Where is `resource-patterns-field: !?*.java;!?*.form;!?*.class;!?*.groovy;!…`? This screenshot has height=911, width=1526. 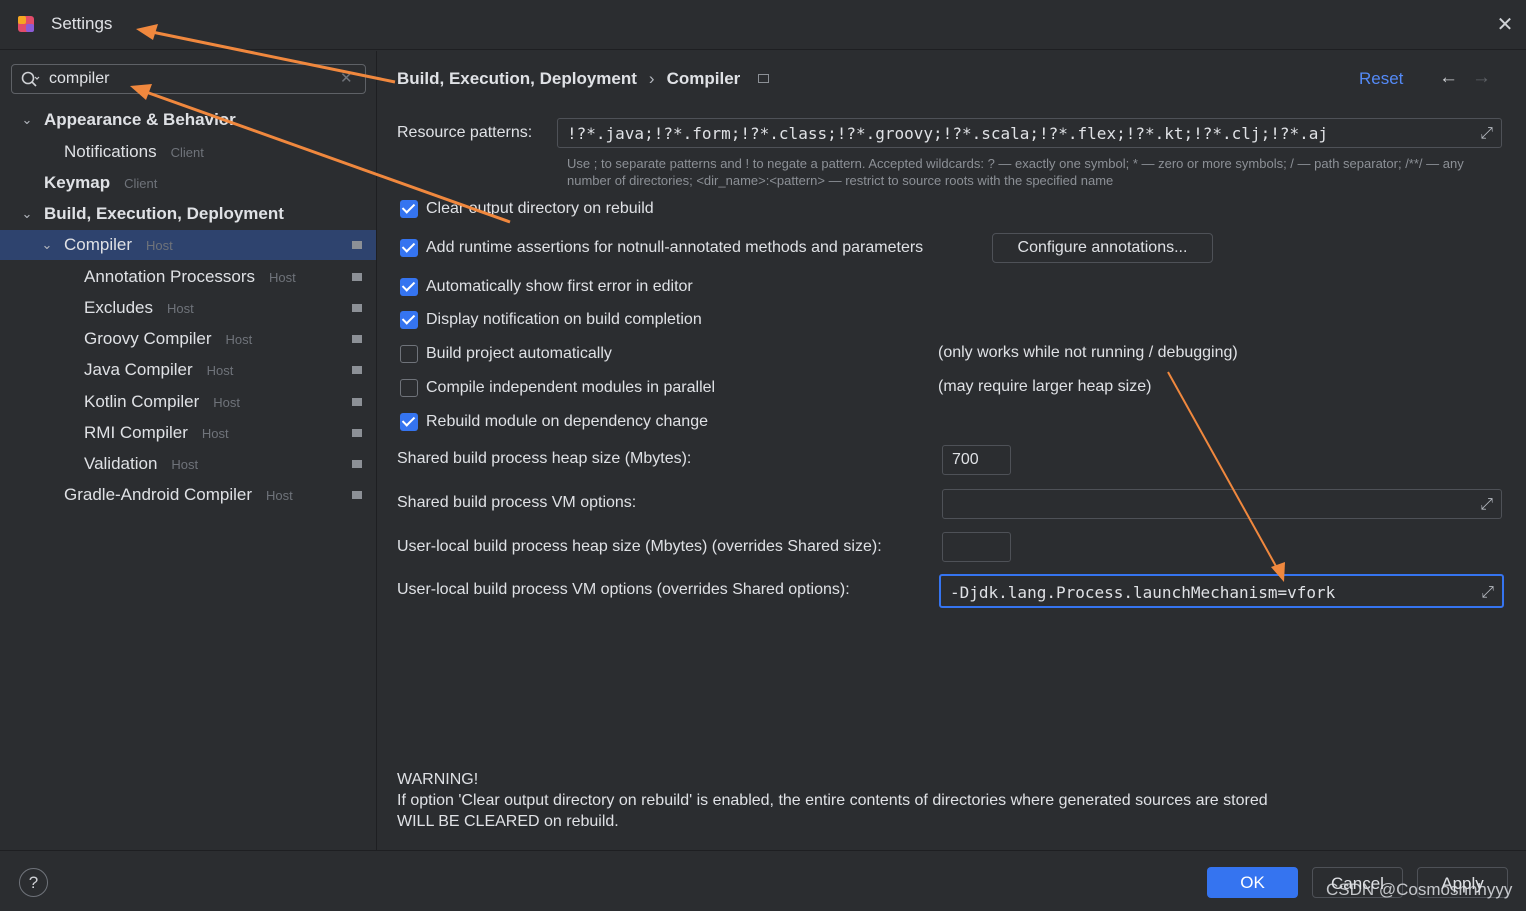 resource-patterns-field: !?*.java;!?*.form;!?*.class;!?*.groovy;!… is located at coordinates (1029, 133).